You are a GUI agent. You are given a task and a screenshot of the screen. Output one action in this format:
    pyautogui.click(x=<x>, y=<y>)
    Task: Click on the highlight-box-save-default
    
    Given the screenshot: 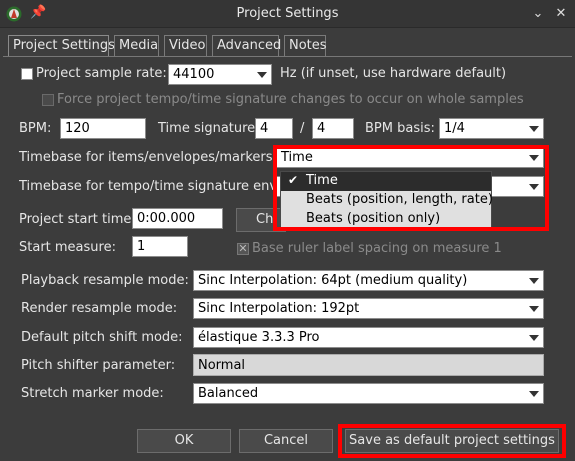 What is the action you would take?
    pyautogui.click(x=452, y=441)
    